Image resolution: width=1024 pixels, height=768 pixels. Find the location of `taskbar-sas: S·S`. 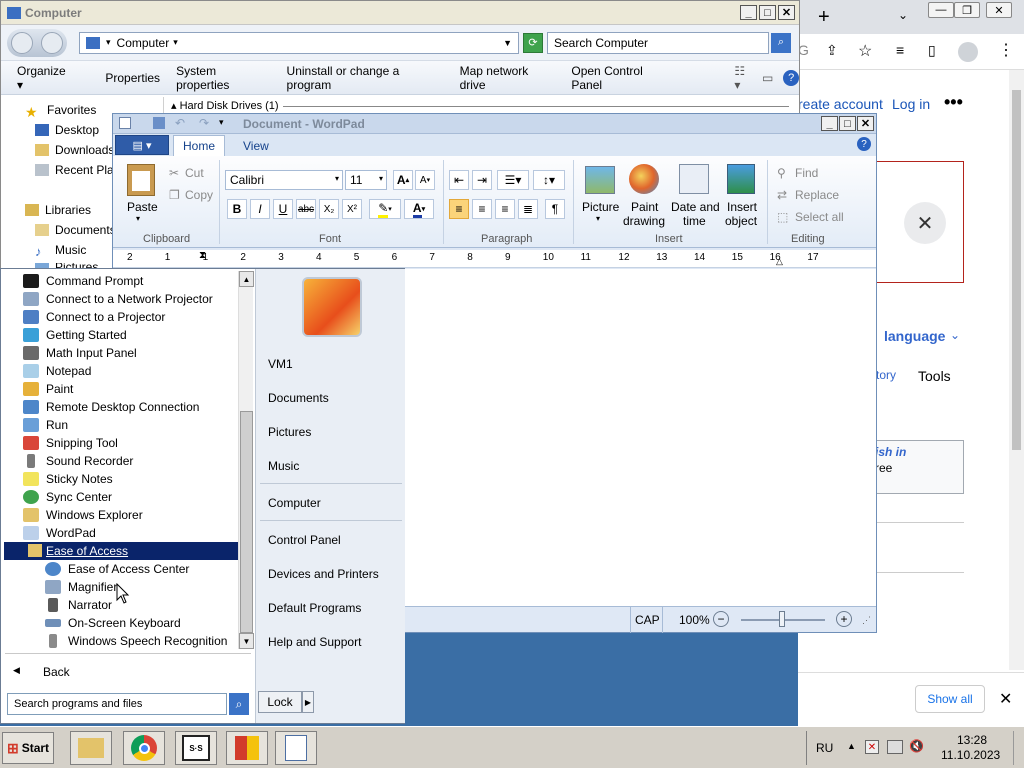

taskbar-sas: S·S is located at coordinates (196, 748).